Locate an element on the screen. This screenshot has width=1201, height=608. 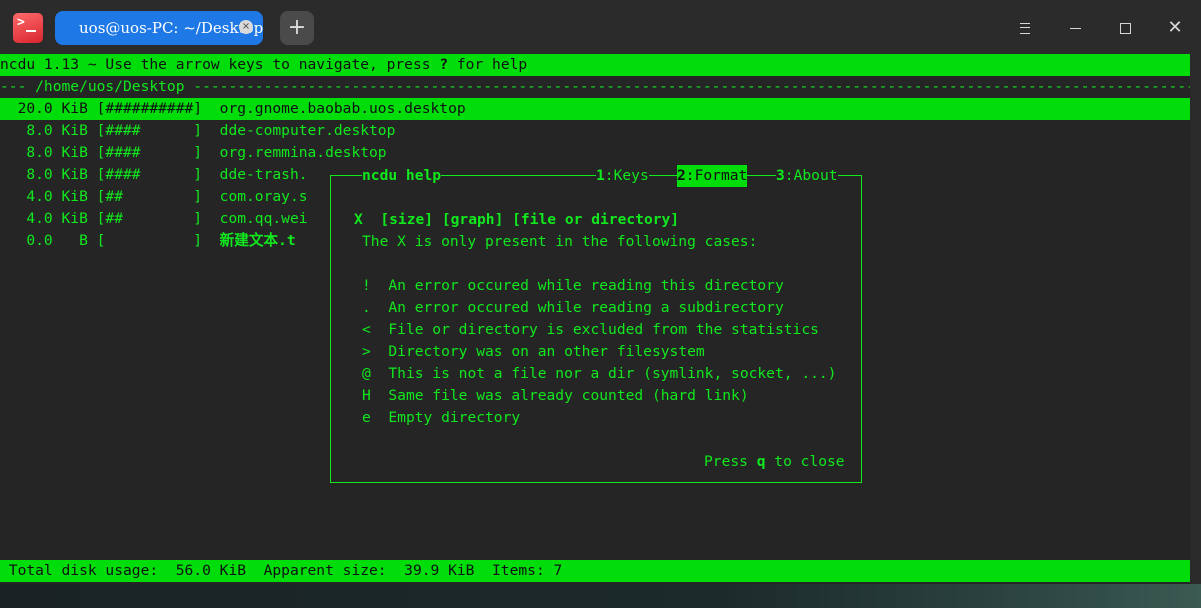
list-item: 8.0 KiB [#### ] dde-computer.desktop is located at coordinates (595, 131).